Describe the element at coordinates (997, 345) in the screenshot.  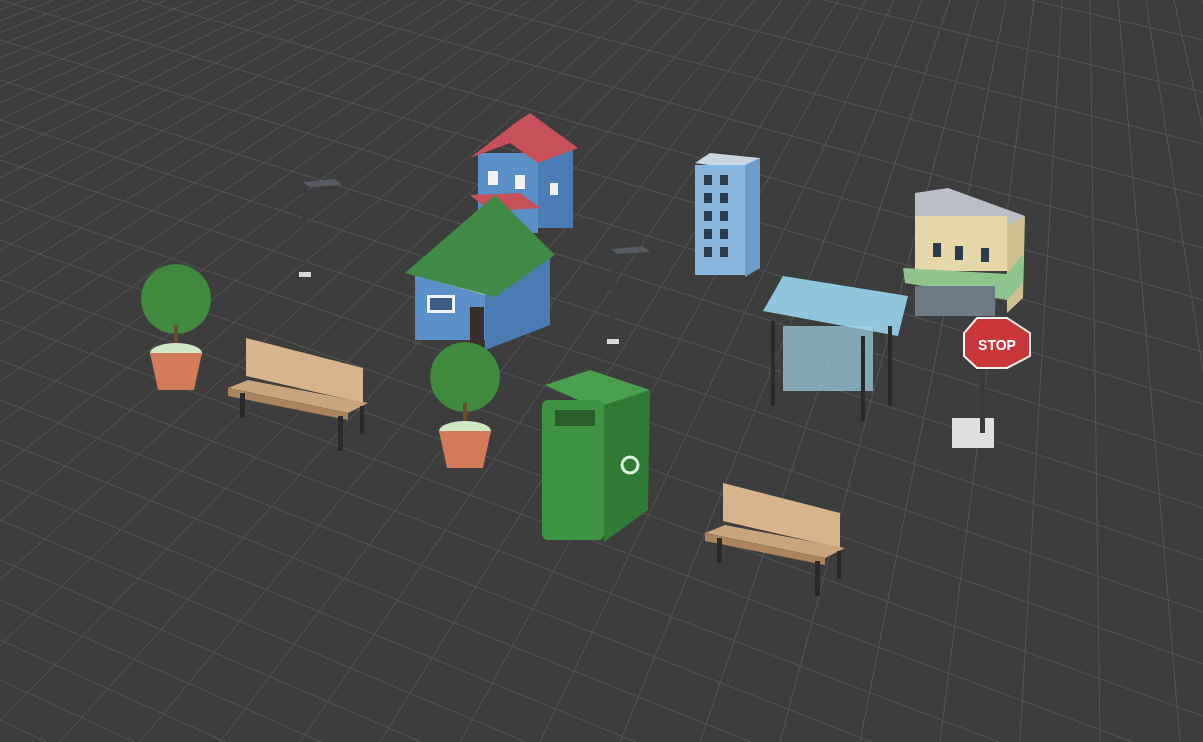
I see `stop-sign-label: STOP` at that location.